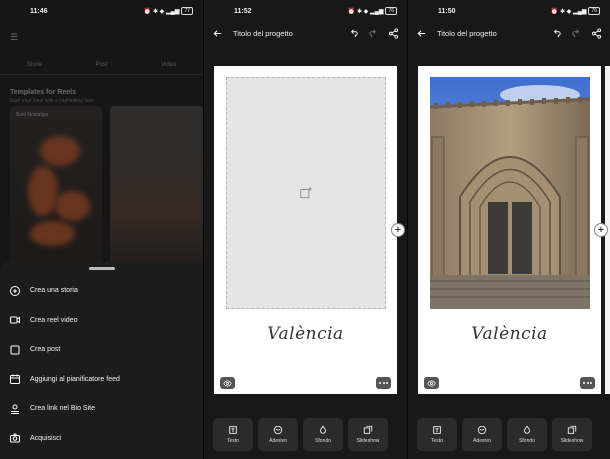 The width and height of the screenshot is (610, 459). What do you see at coordinates (45, 350) in the screenshot?
I see `menu-item-label: Crea post` at bounding box center [45, 350].